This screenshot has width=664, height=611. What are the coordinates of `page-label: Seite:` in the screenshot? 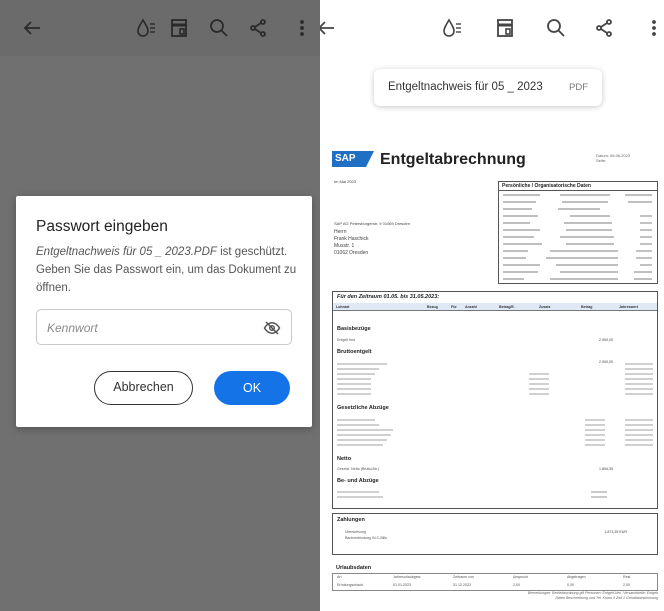 It's located at (601, 160).